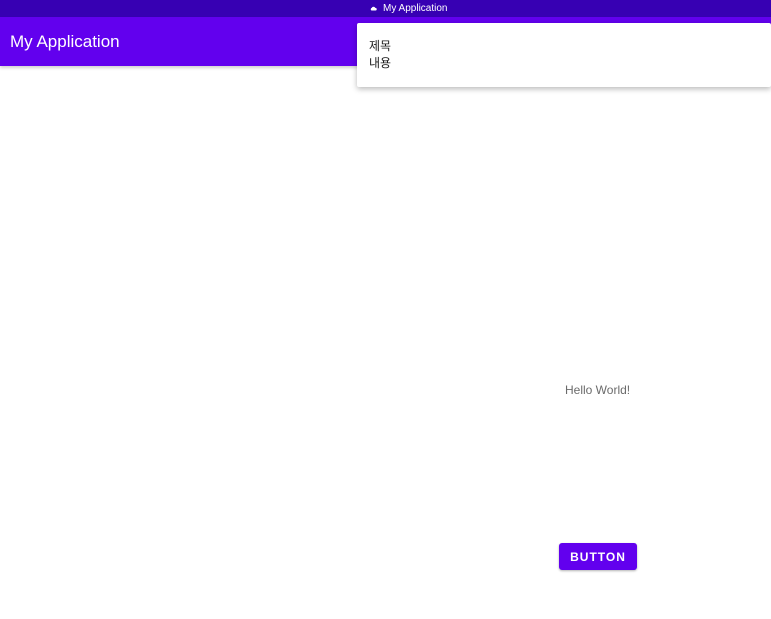 The width and height of the screenshot is (771, 619). Describe the element at coordinates (415, 8) in the screenshot. I see `status-app-name: My Application` at that location.